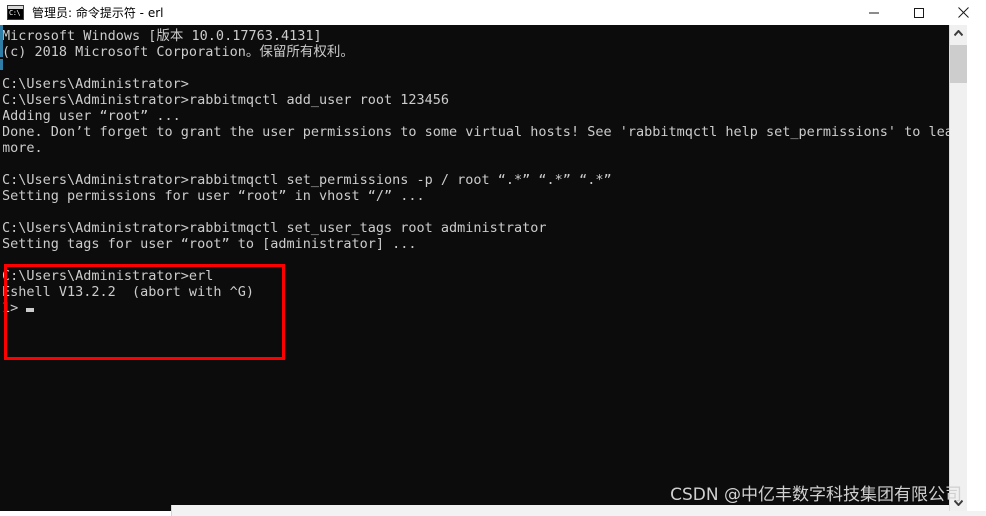  Describe the element at coordinates (578, 510) in the screenshot. I see `bottom-panel` at that location.